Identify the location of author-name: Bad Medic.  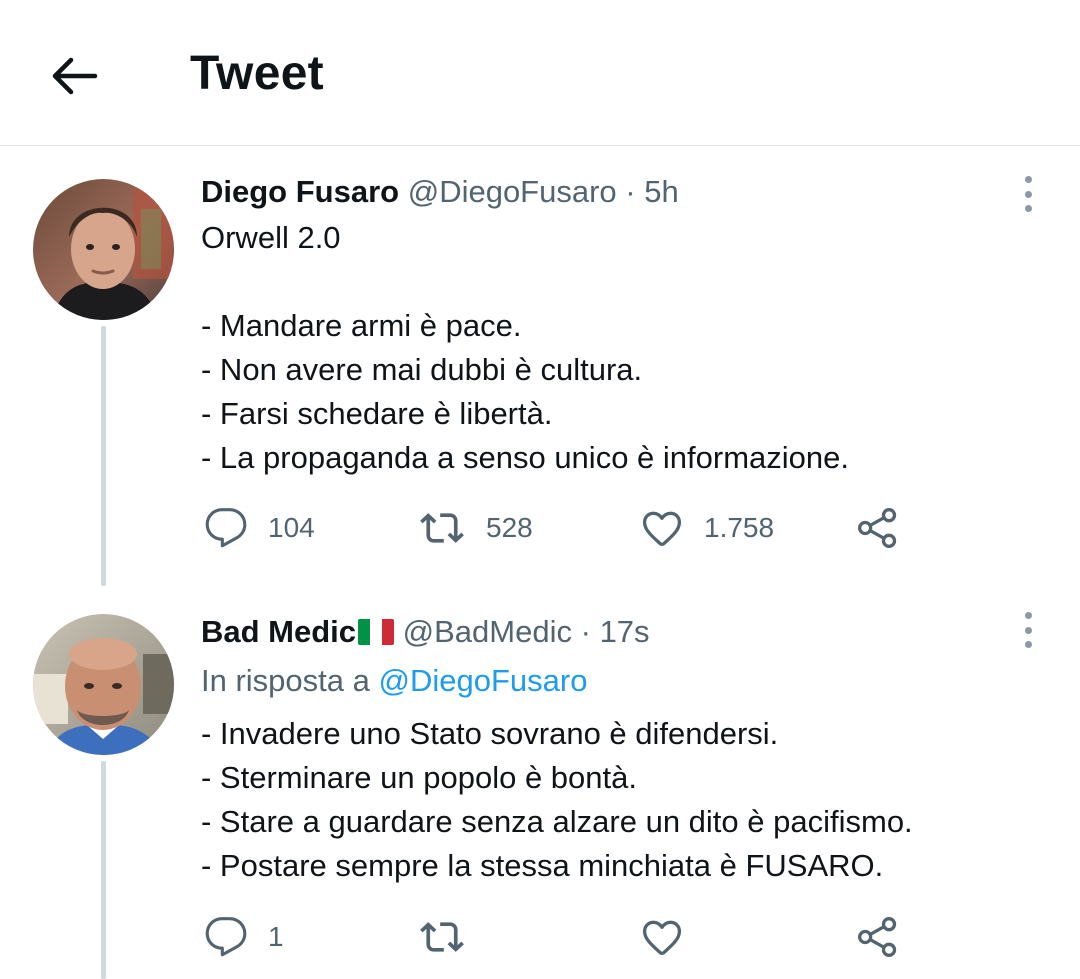
(278, 631).